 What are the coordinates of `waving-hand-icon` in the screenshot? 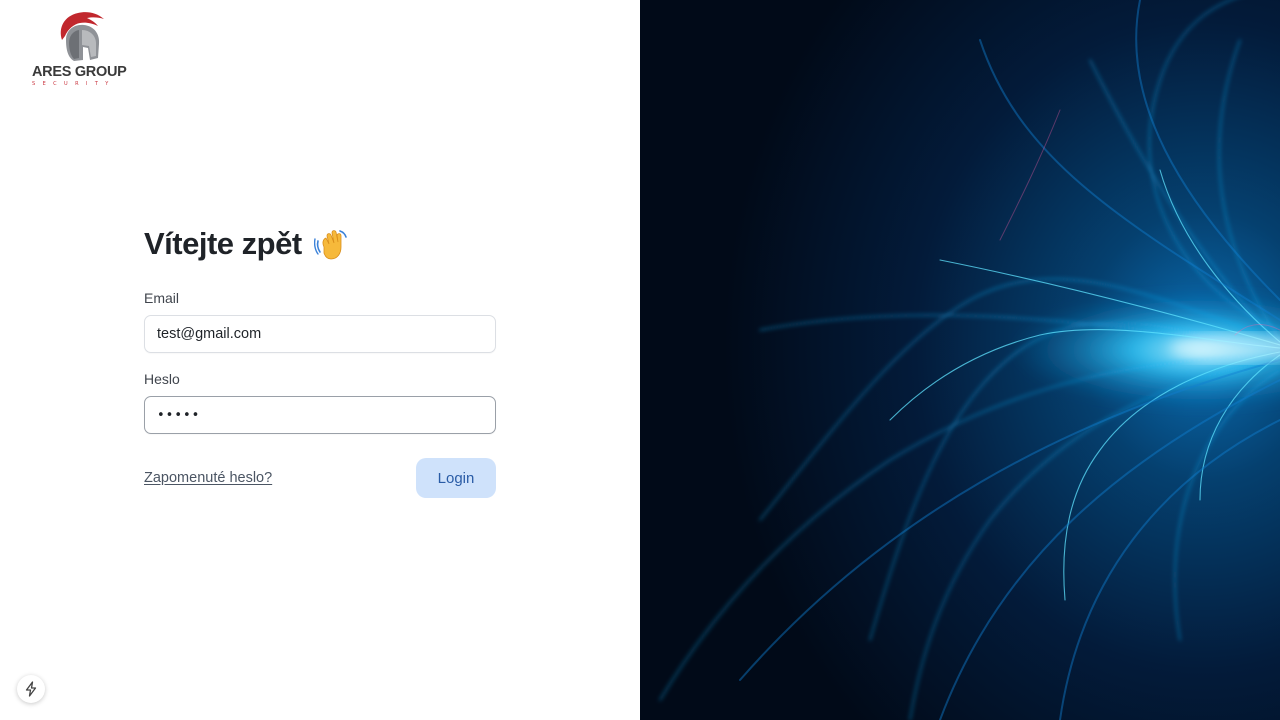 It's located at (330, 245).